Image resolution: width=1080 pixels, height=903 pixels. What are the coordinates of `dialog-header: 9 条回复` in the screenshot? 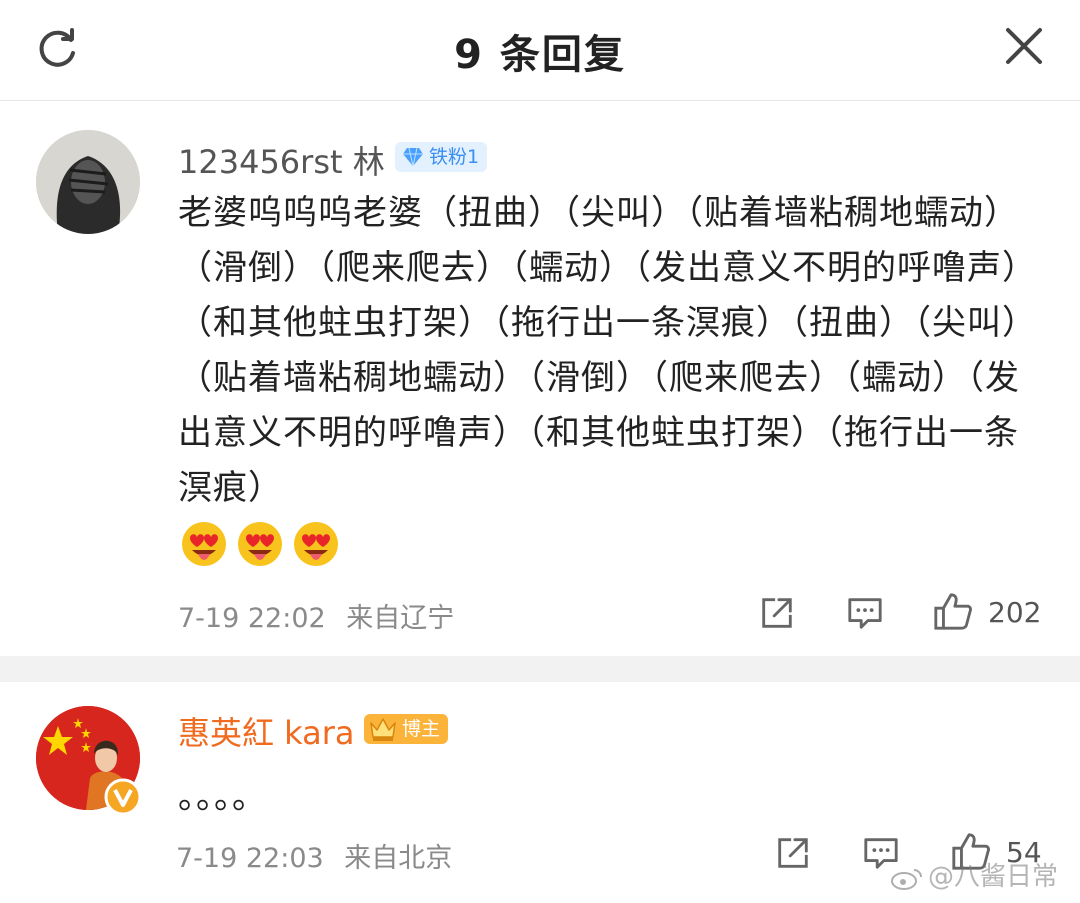 It's located at (540, 50).